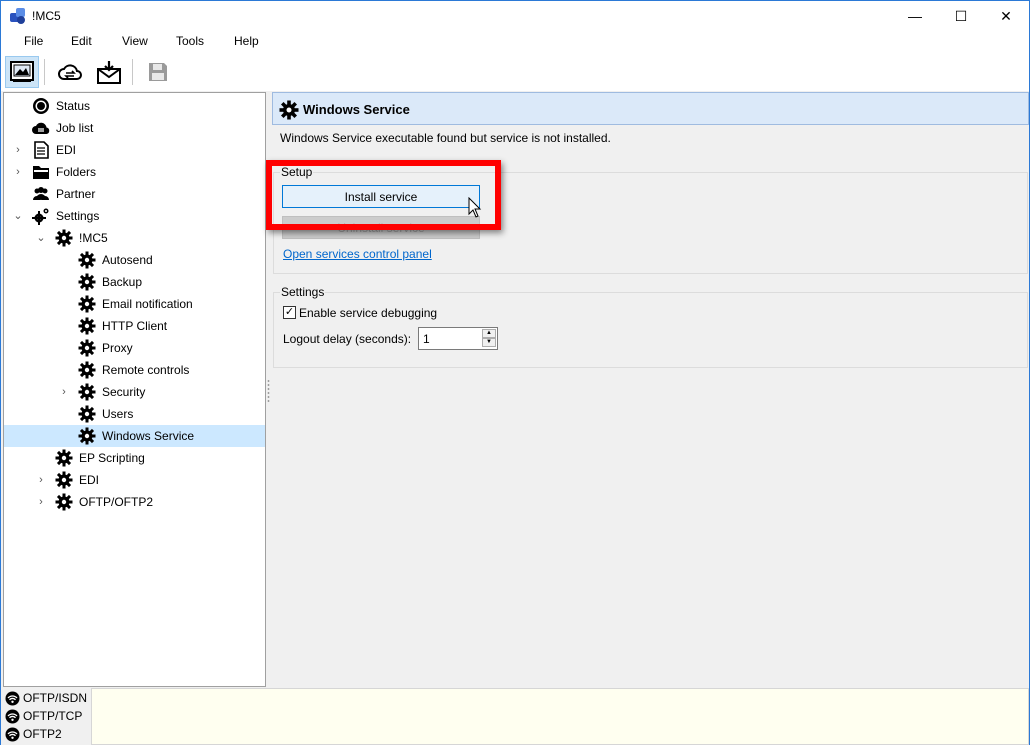 The height and width of the screenshot is (745, 1030). Describe the element at coordinates (147, 304) in the screenshot. I see `tree-item-label: Email notification` at that location.